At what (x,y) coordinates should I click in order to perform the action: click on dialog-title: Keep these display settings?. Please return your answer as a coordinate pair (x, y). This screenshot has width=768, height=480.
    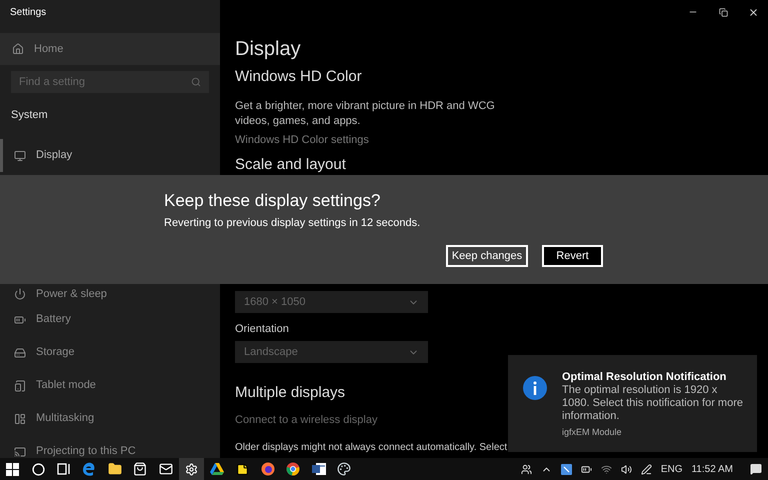
    Looking at the image, I should click on (273, 201).